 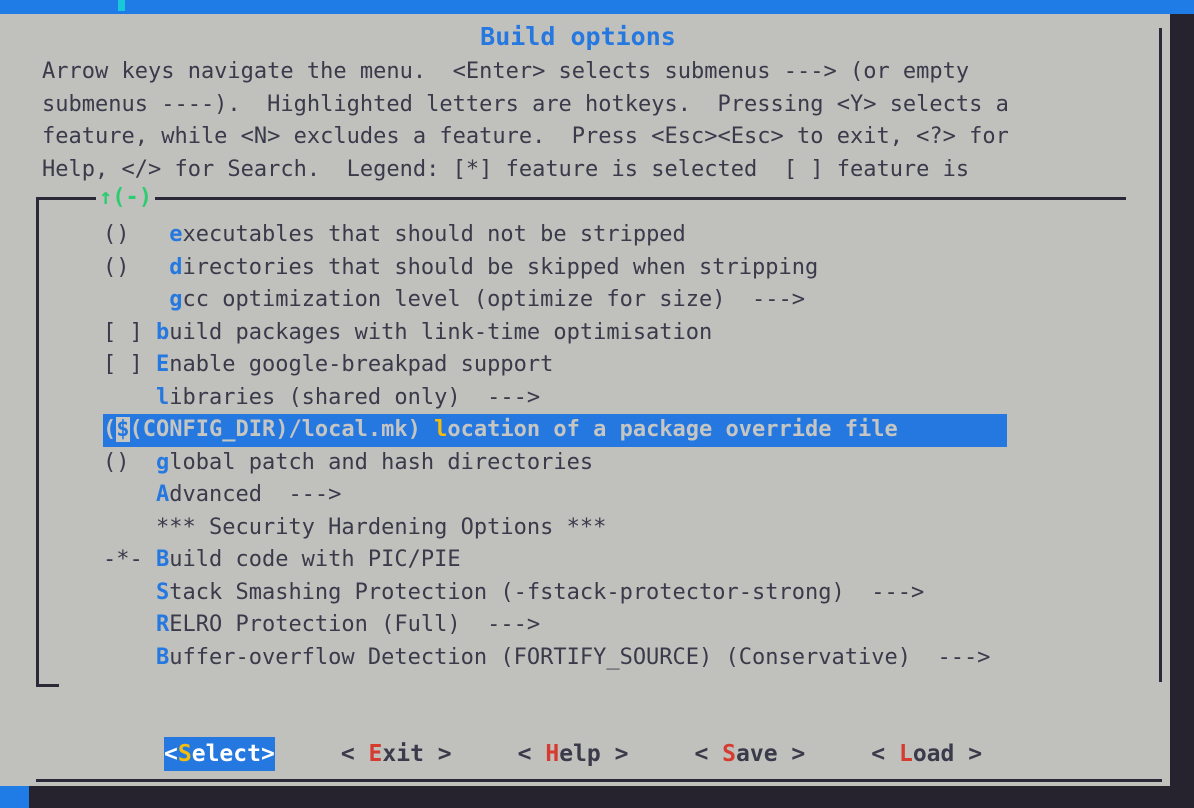 What do you see at coordinates (375, 754) in the screenshot?
I see `button-hotkey: E` at bounding box center [375, 754].